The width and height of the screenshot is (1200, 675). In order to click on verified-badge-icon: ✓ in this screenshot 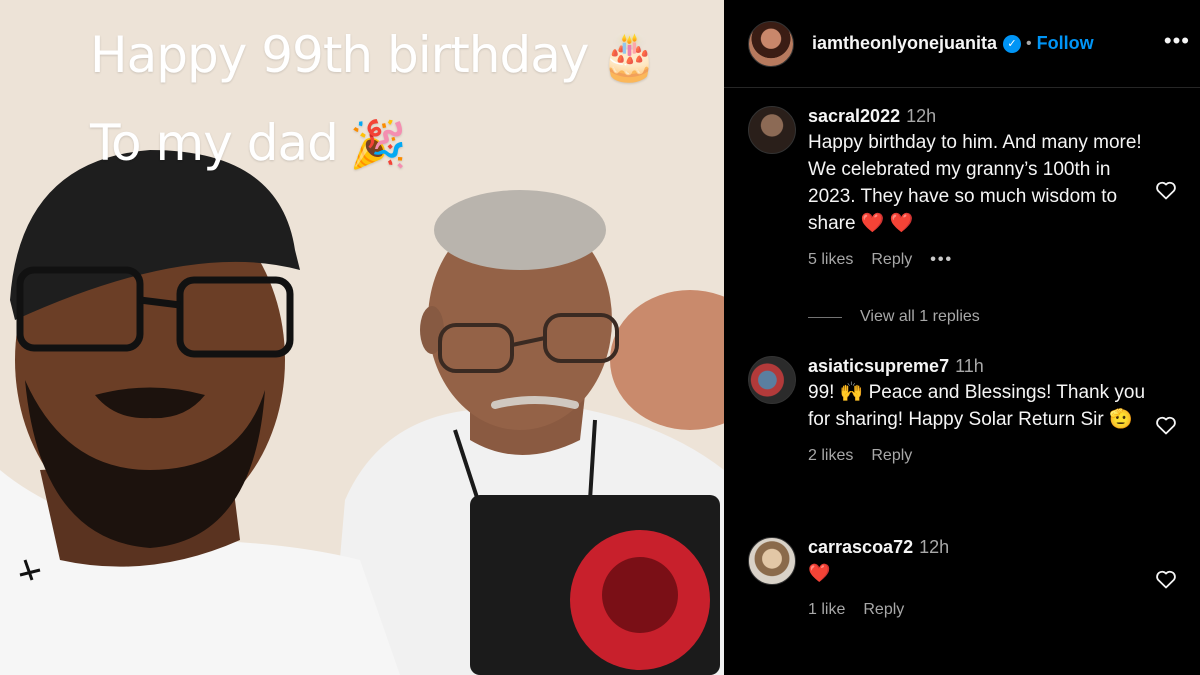, I will do `click(1012, 43)`.